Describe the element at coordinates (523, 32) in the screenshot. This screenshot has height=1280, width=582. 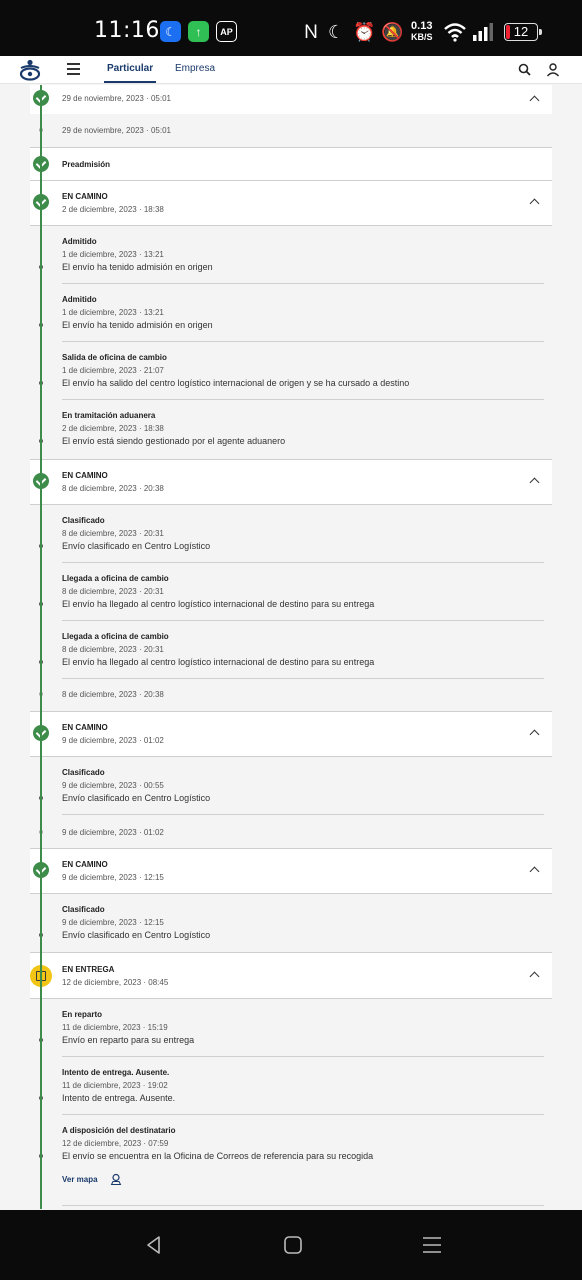
I see `battery-icon: 12` at that location.